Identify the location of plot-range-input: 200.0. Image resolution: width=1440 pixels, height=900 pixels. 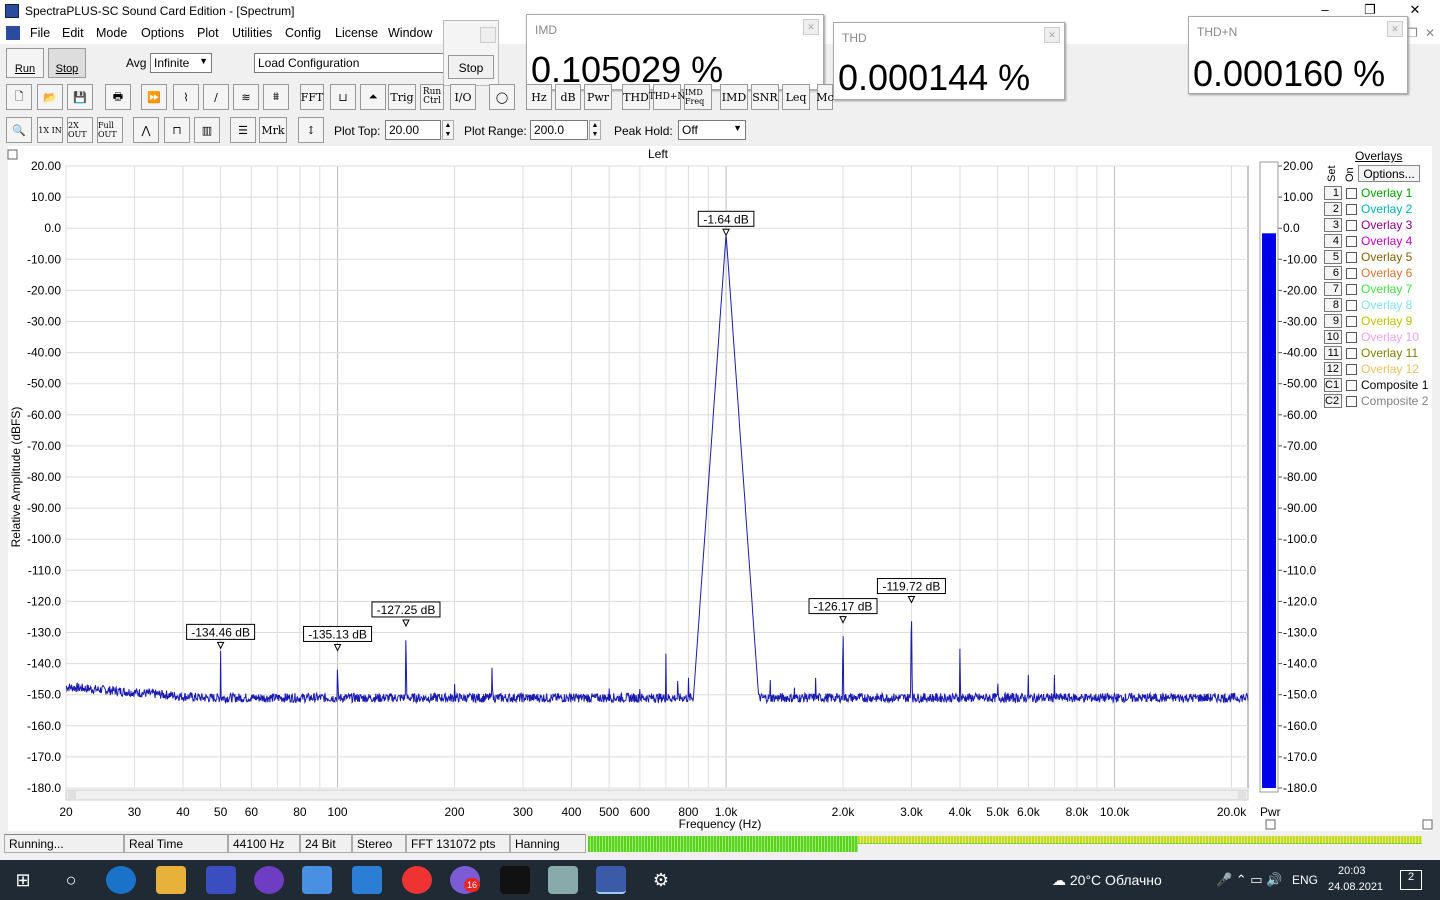
(559, 130).